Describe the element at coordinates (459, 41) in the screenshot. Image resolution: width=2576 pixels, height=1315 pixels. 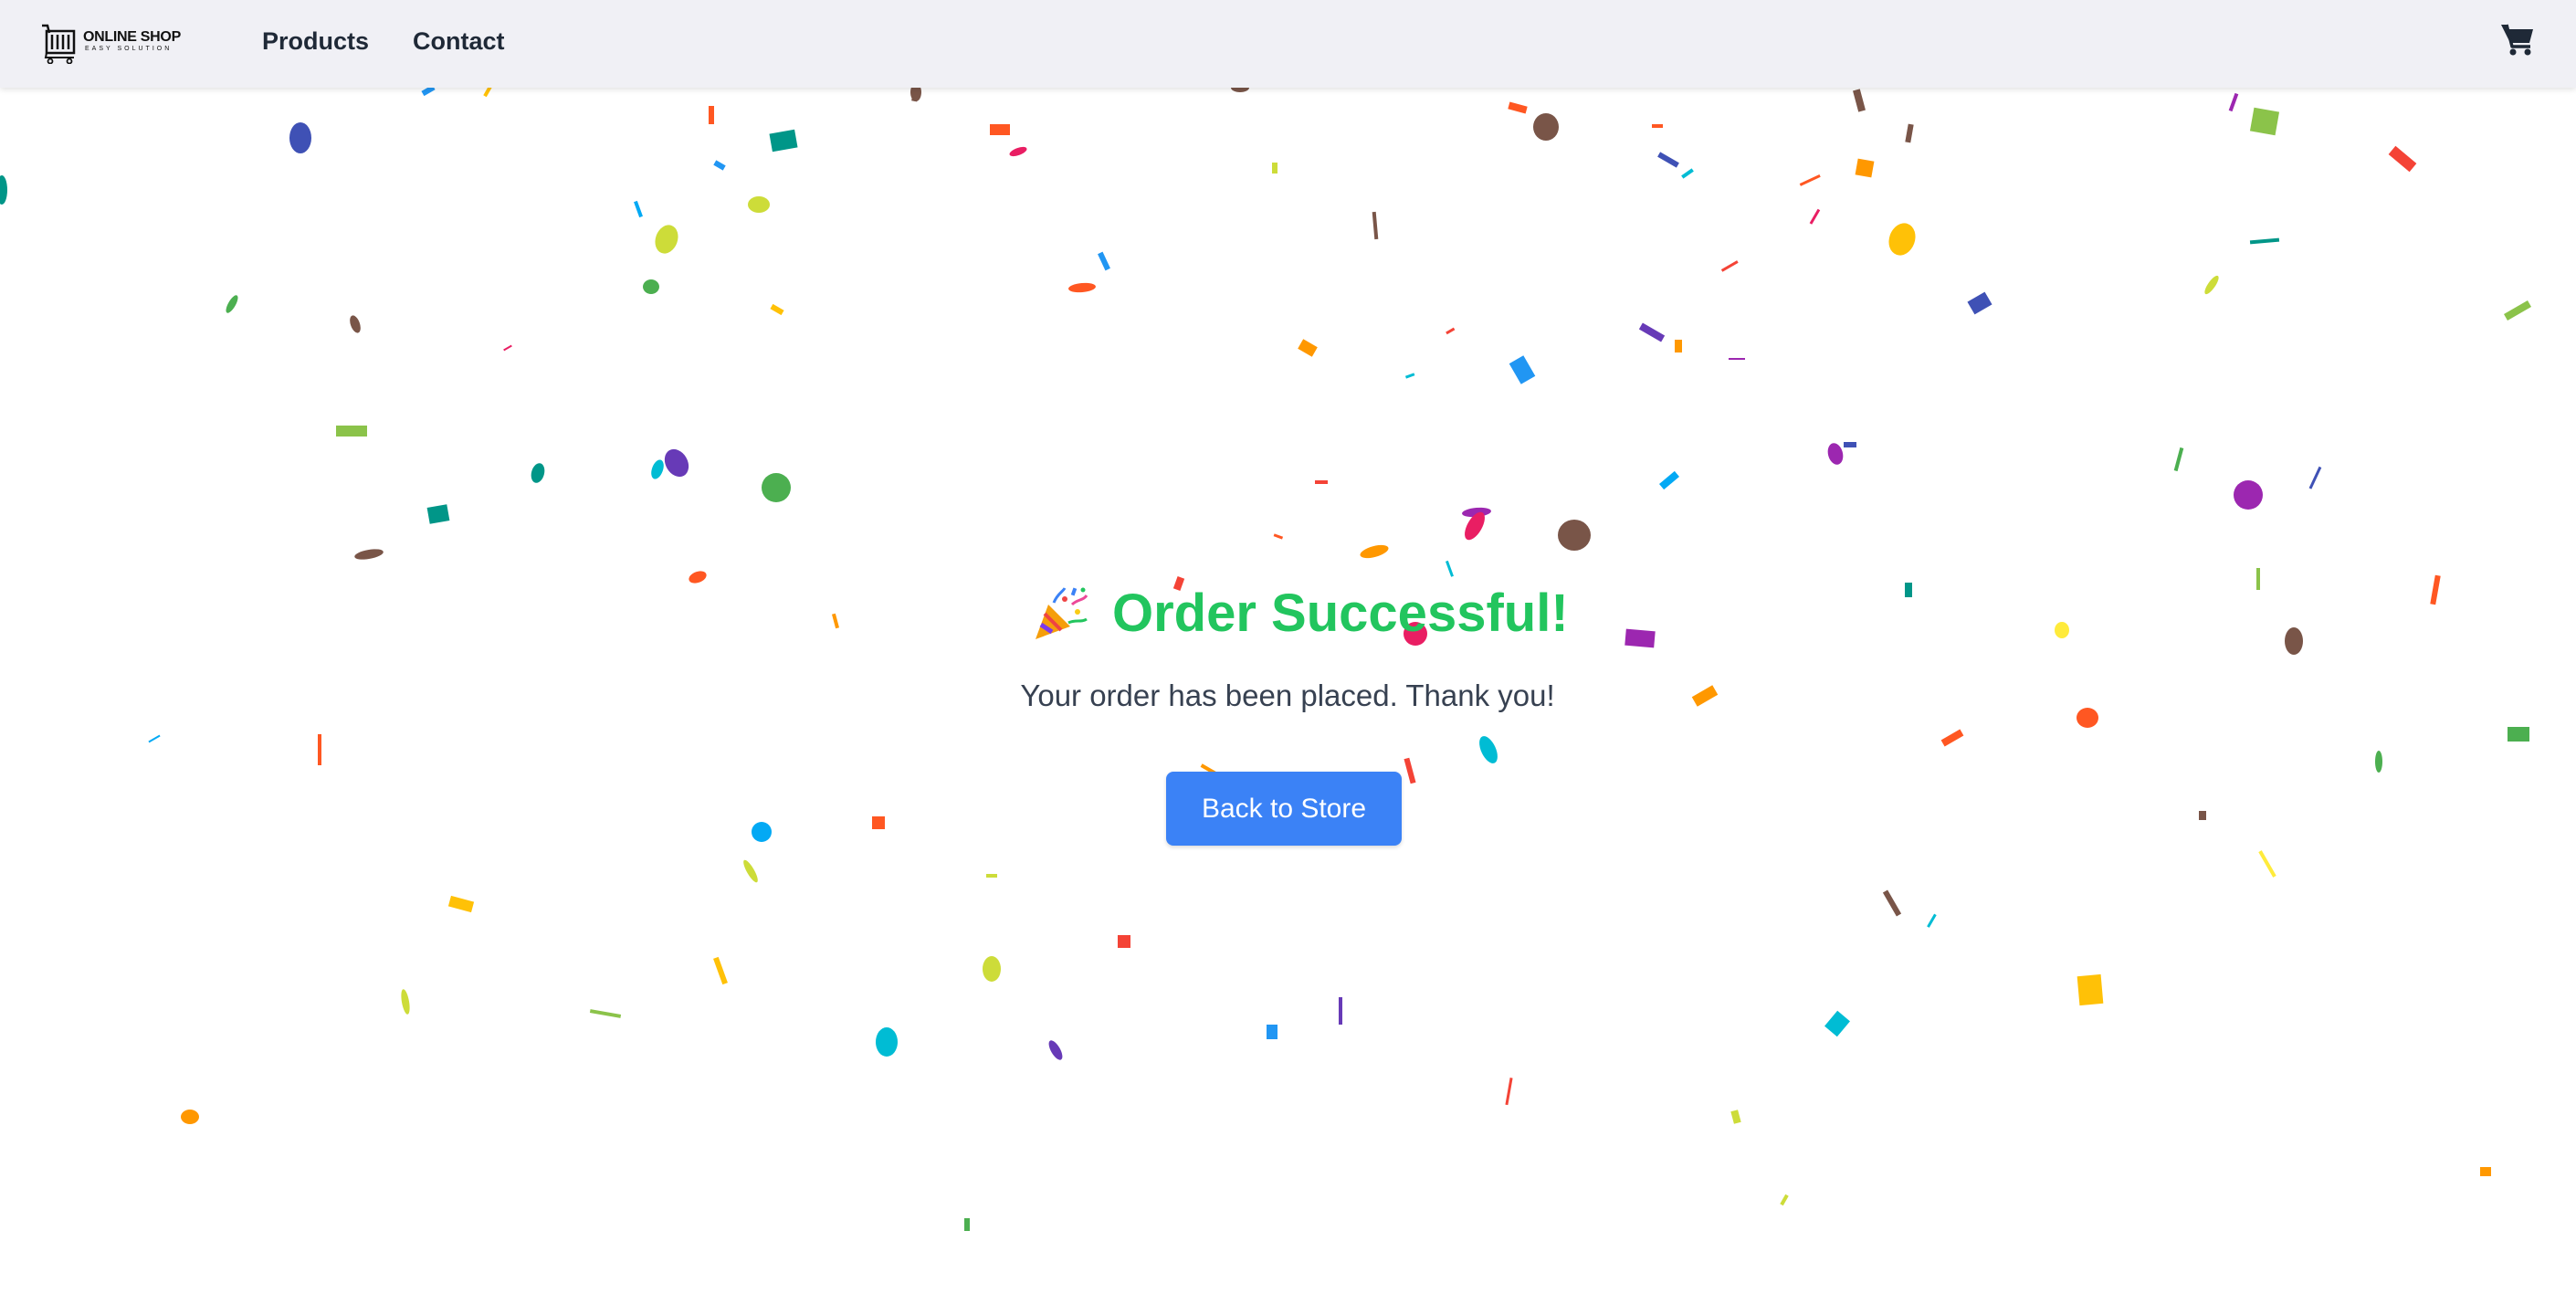
I see `nav-link-contact: Contact` at that location.